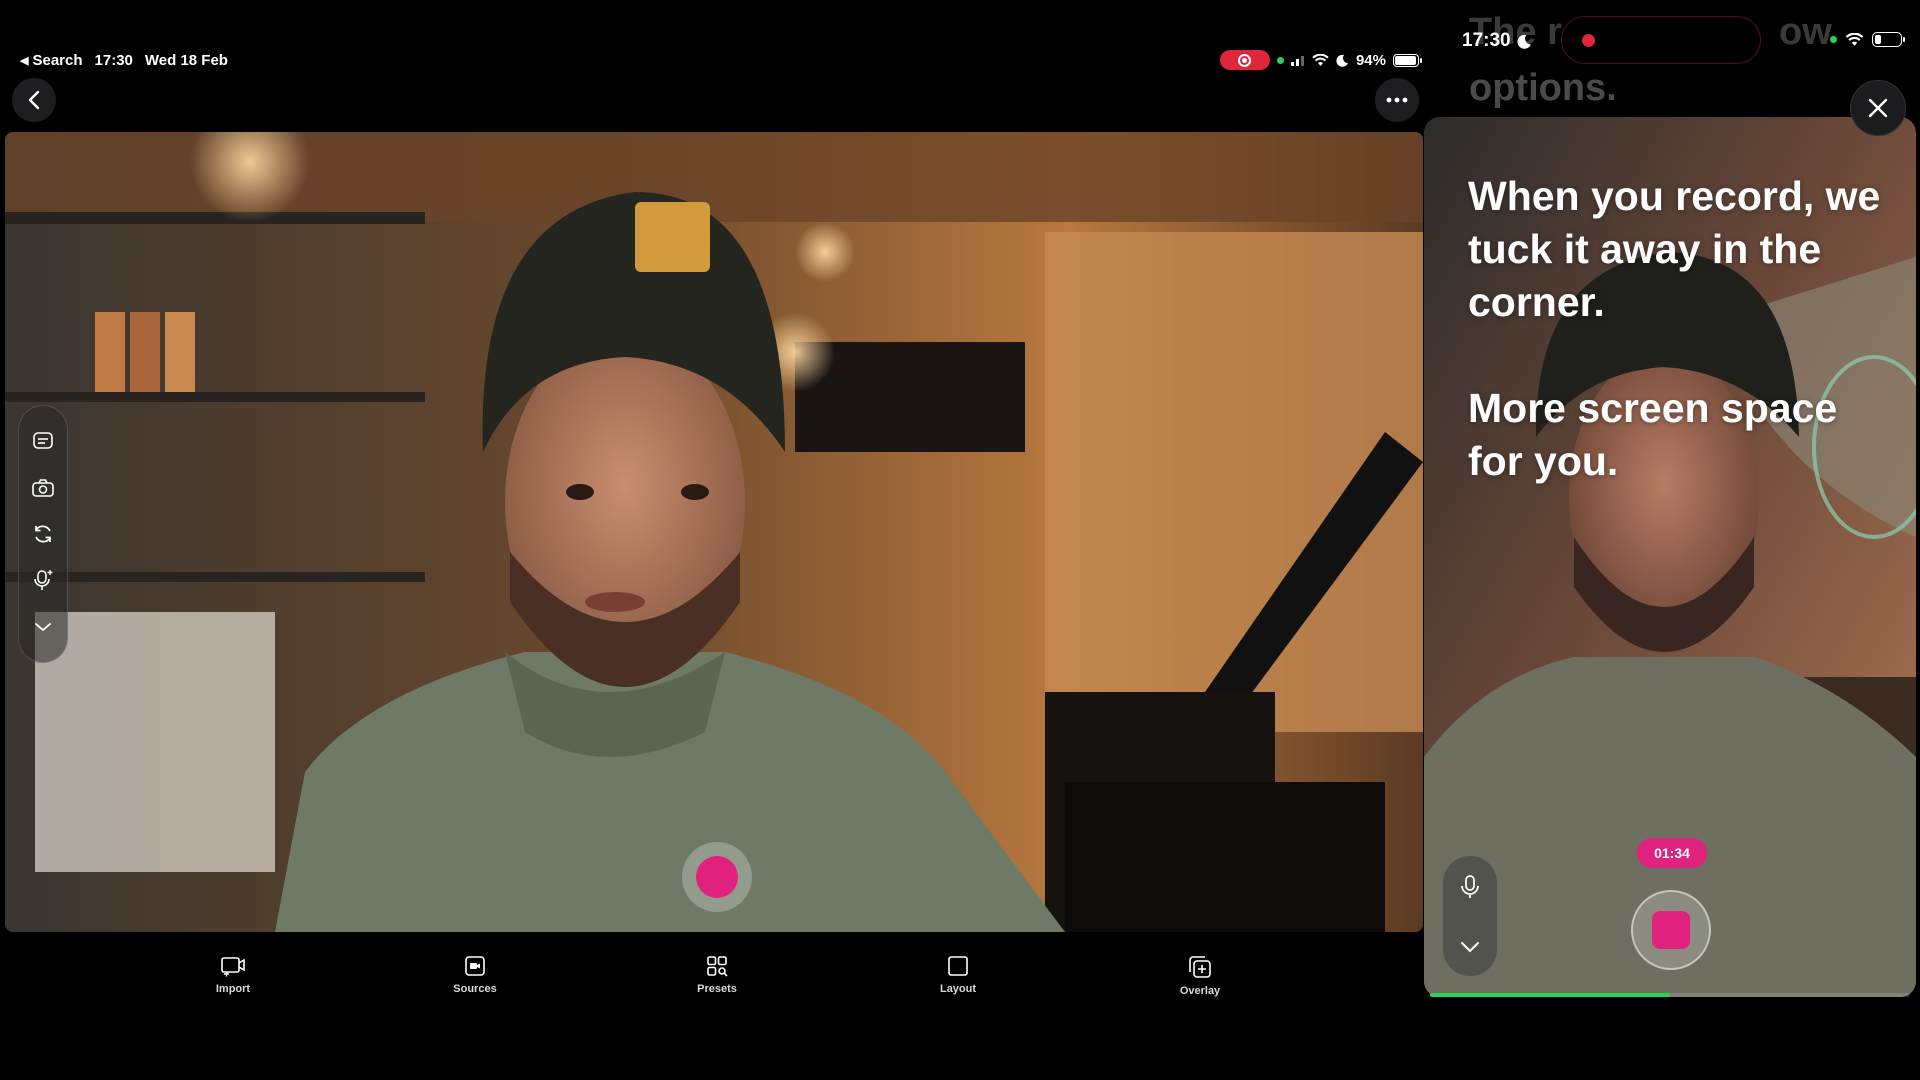 Image resolution: width=1920 pixels, height=1080 pixels. I want to click on mic-settings-icon, so click(43, 580).